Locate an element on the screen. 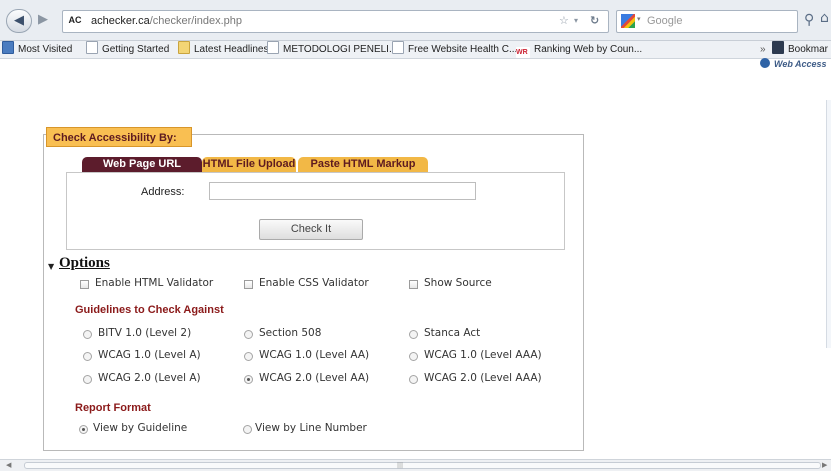 The width and height of the screenshot is (831, 471). forward-button: ▶ is located at coordinates (43, 20).